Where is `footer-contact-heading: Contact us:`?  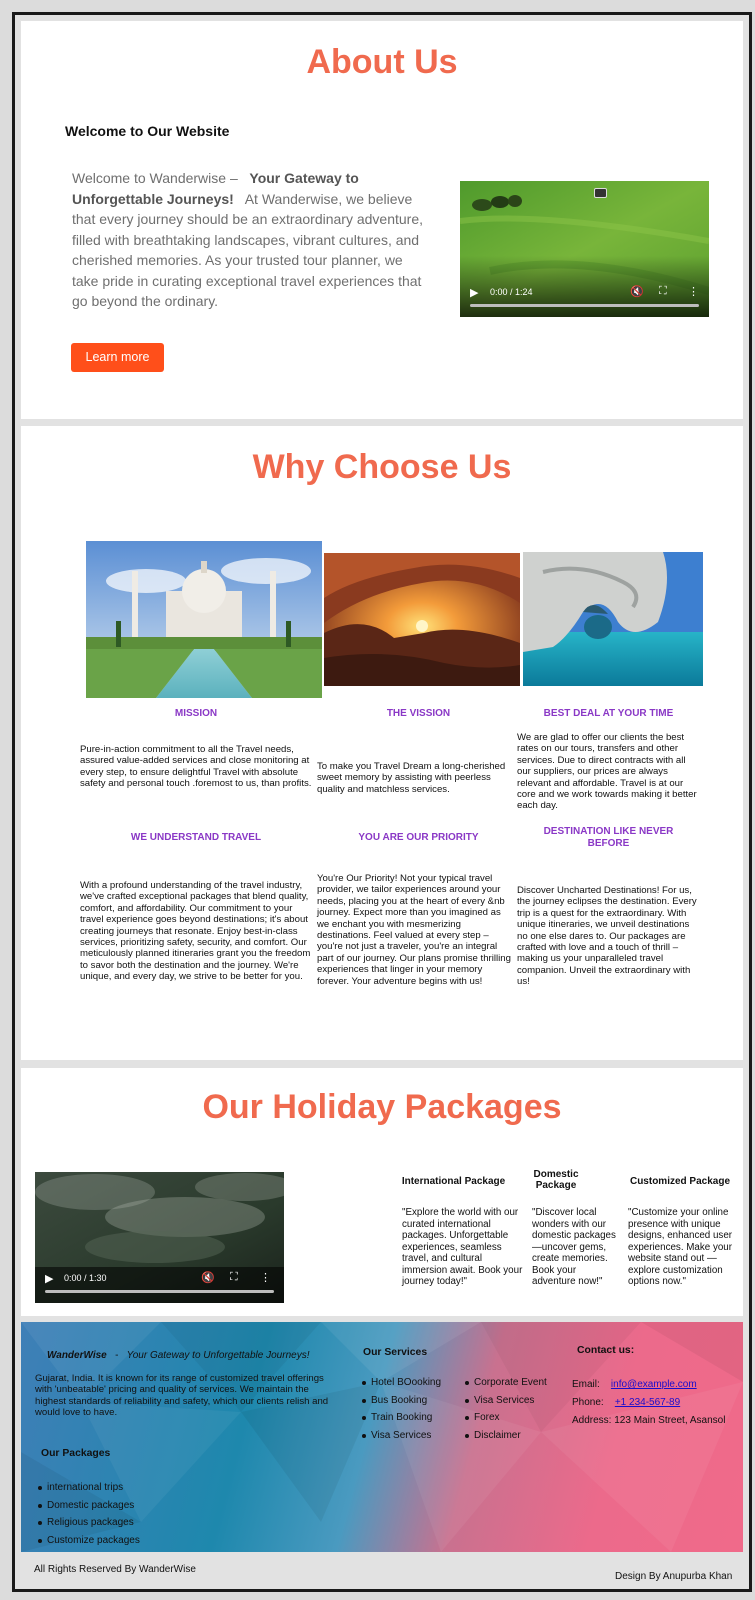 footer-contact-heading: Contact us: is located at coordinates (606, 1350).